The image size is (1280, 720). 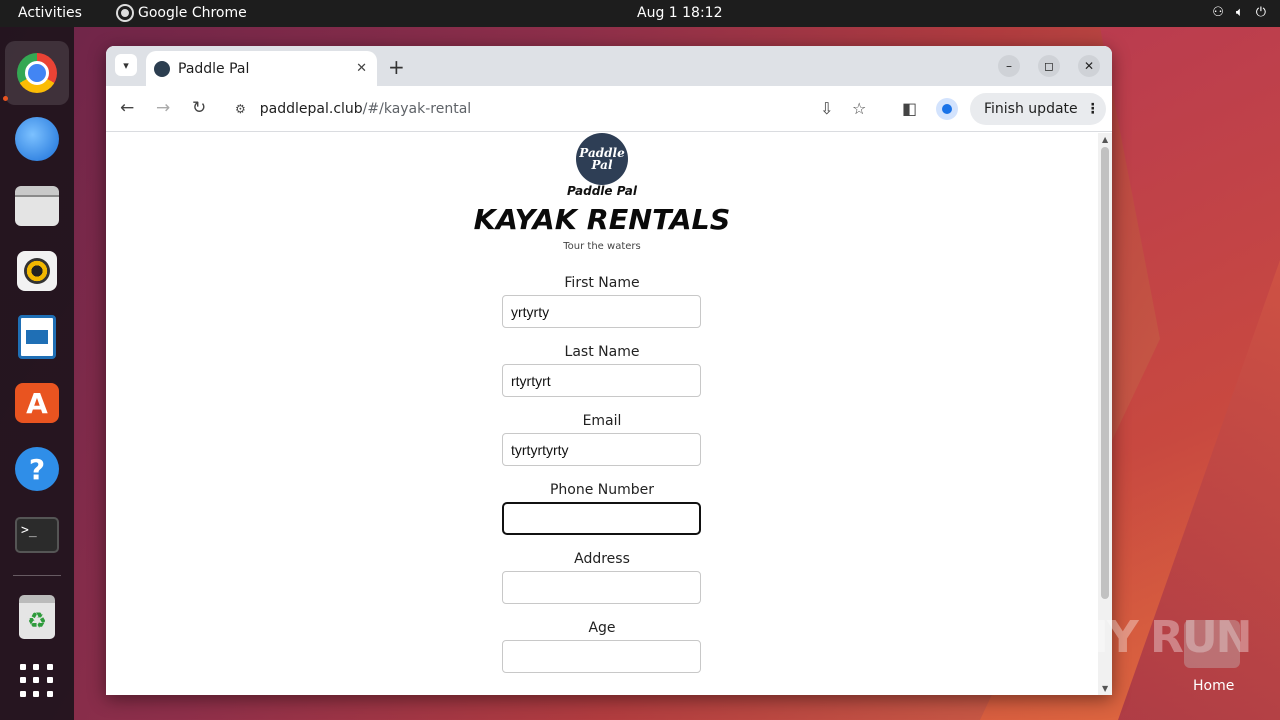 I want to click on app-menu-label: Google Chrome, so click(x=192, y=13).